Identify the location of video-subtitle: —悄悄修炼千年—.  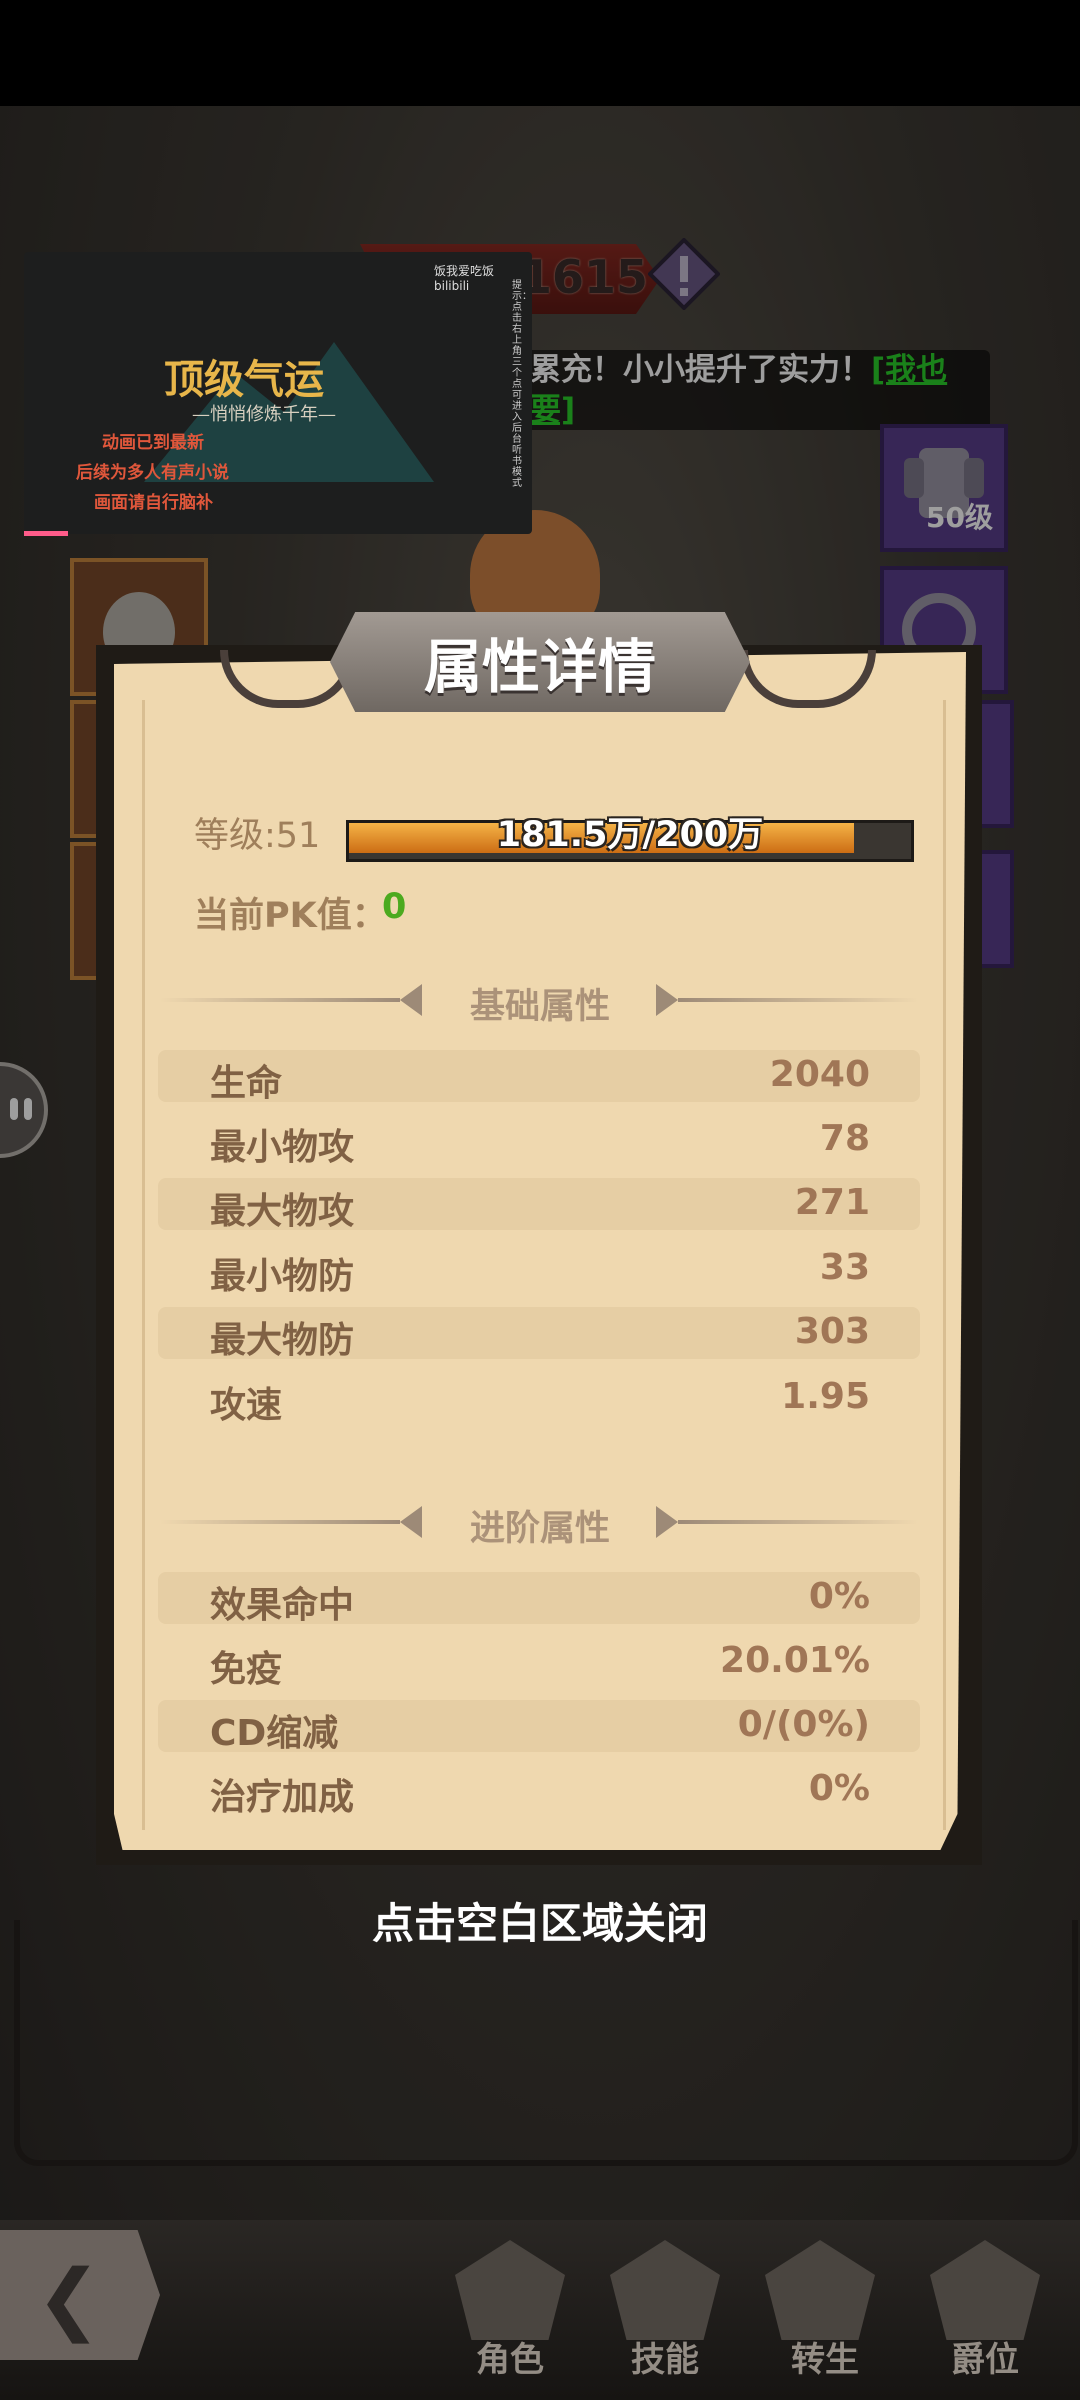
(264, 414).